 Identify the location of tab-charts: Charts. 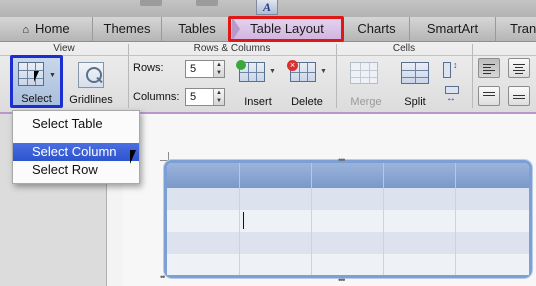
(377, 29).